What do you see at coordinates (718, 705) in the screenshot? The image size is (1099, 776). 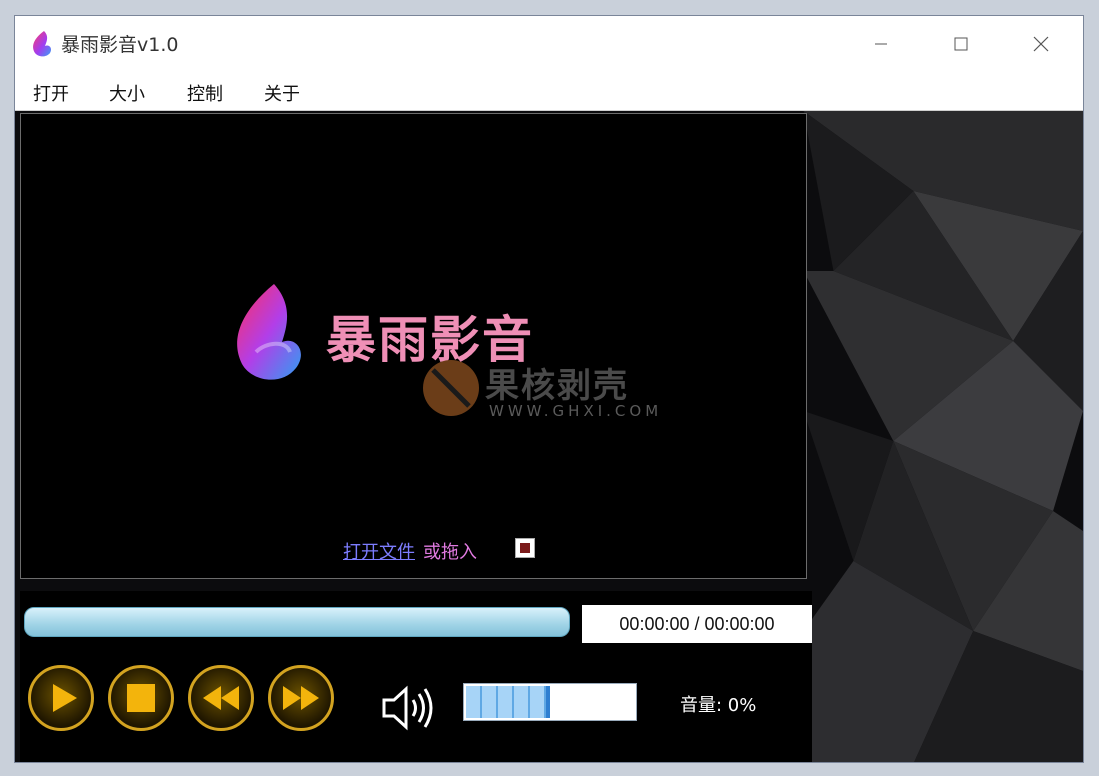 I see `volume-label: 音量: 0%` at bounding box center [718, 705].